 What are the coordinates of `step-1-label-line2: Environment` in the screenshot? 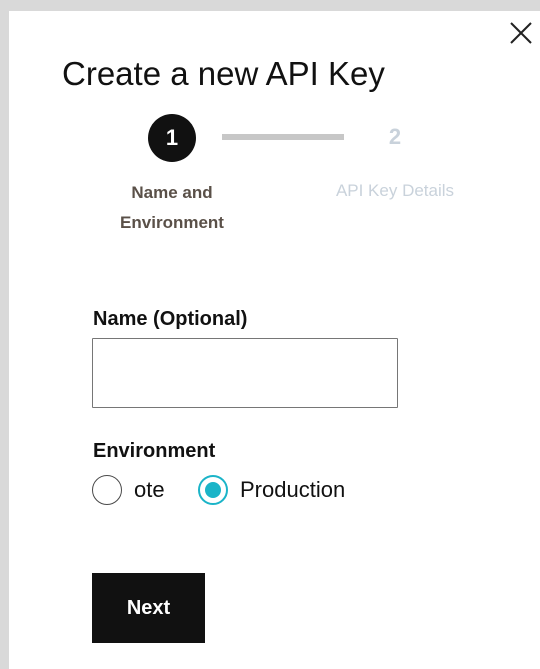 It's located at (172, 222).